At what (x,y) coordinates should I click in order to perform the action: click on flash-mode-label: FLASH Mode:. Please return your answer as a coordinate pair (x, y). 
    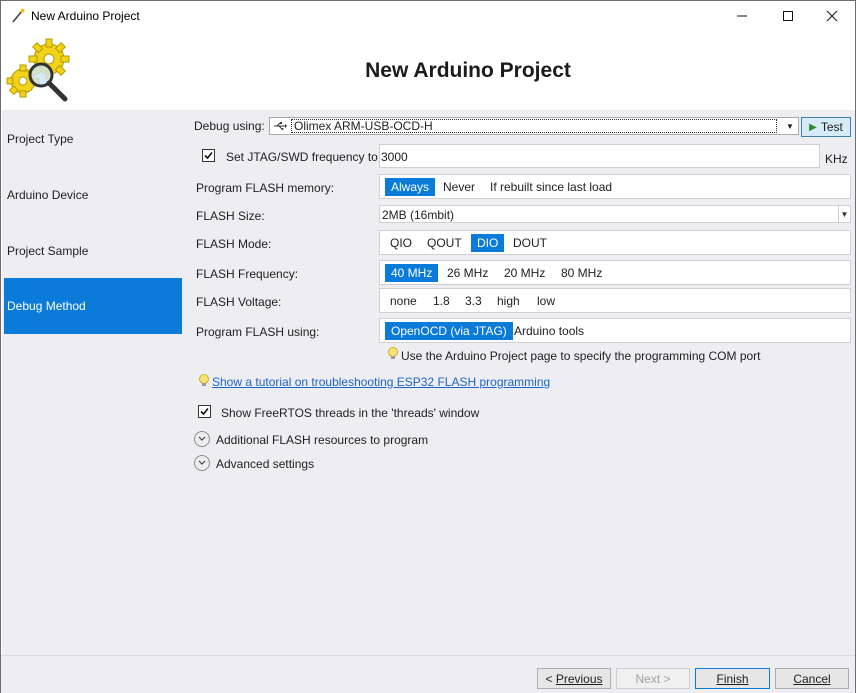
    Looking at the image, I should click on (234, 244).